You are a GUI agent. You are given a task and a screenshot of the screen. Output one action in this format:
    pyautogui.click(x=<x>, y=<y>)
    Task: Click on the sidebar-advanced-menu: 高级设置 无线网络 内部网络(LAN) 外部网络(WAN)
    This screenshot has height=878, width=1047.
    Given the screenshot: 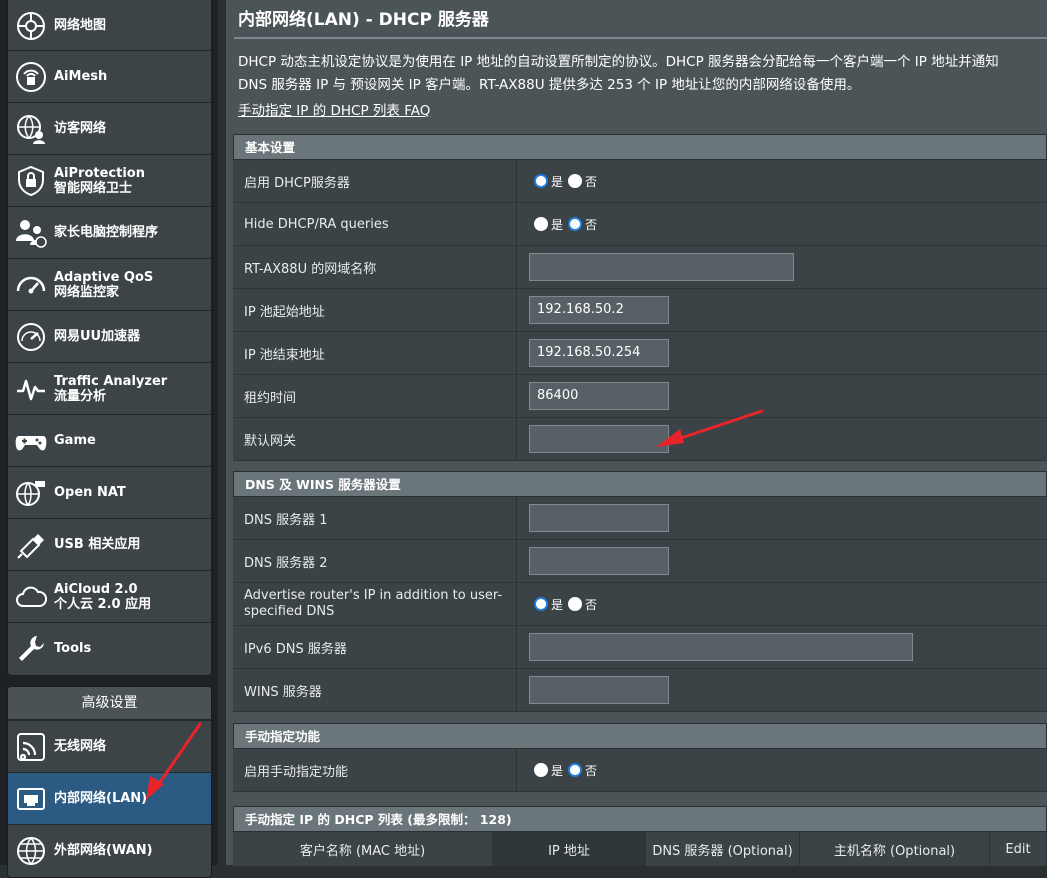 What is the action you would take?
    pyautogui.click(x=109, y=782)
    